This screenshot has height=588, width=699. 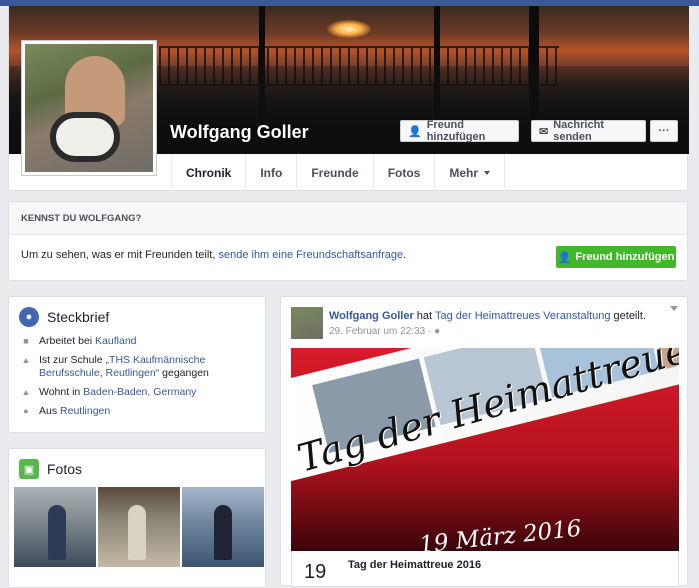 I want to click on from-link: Reutlingen, so click(x=85, y=411).